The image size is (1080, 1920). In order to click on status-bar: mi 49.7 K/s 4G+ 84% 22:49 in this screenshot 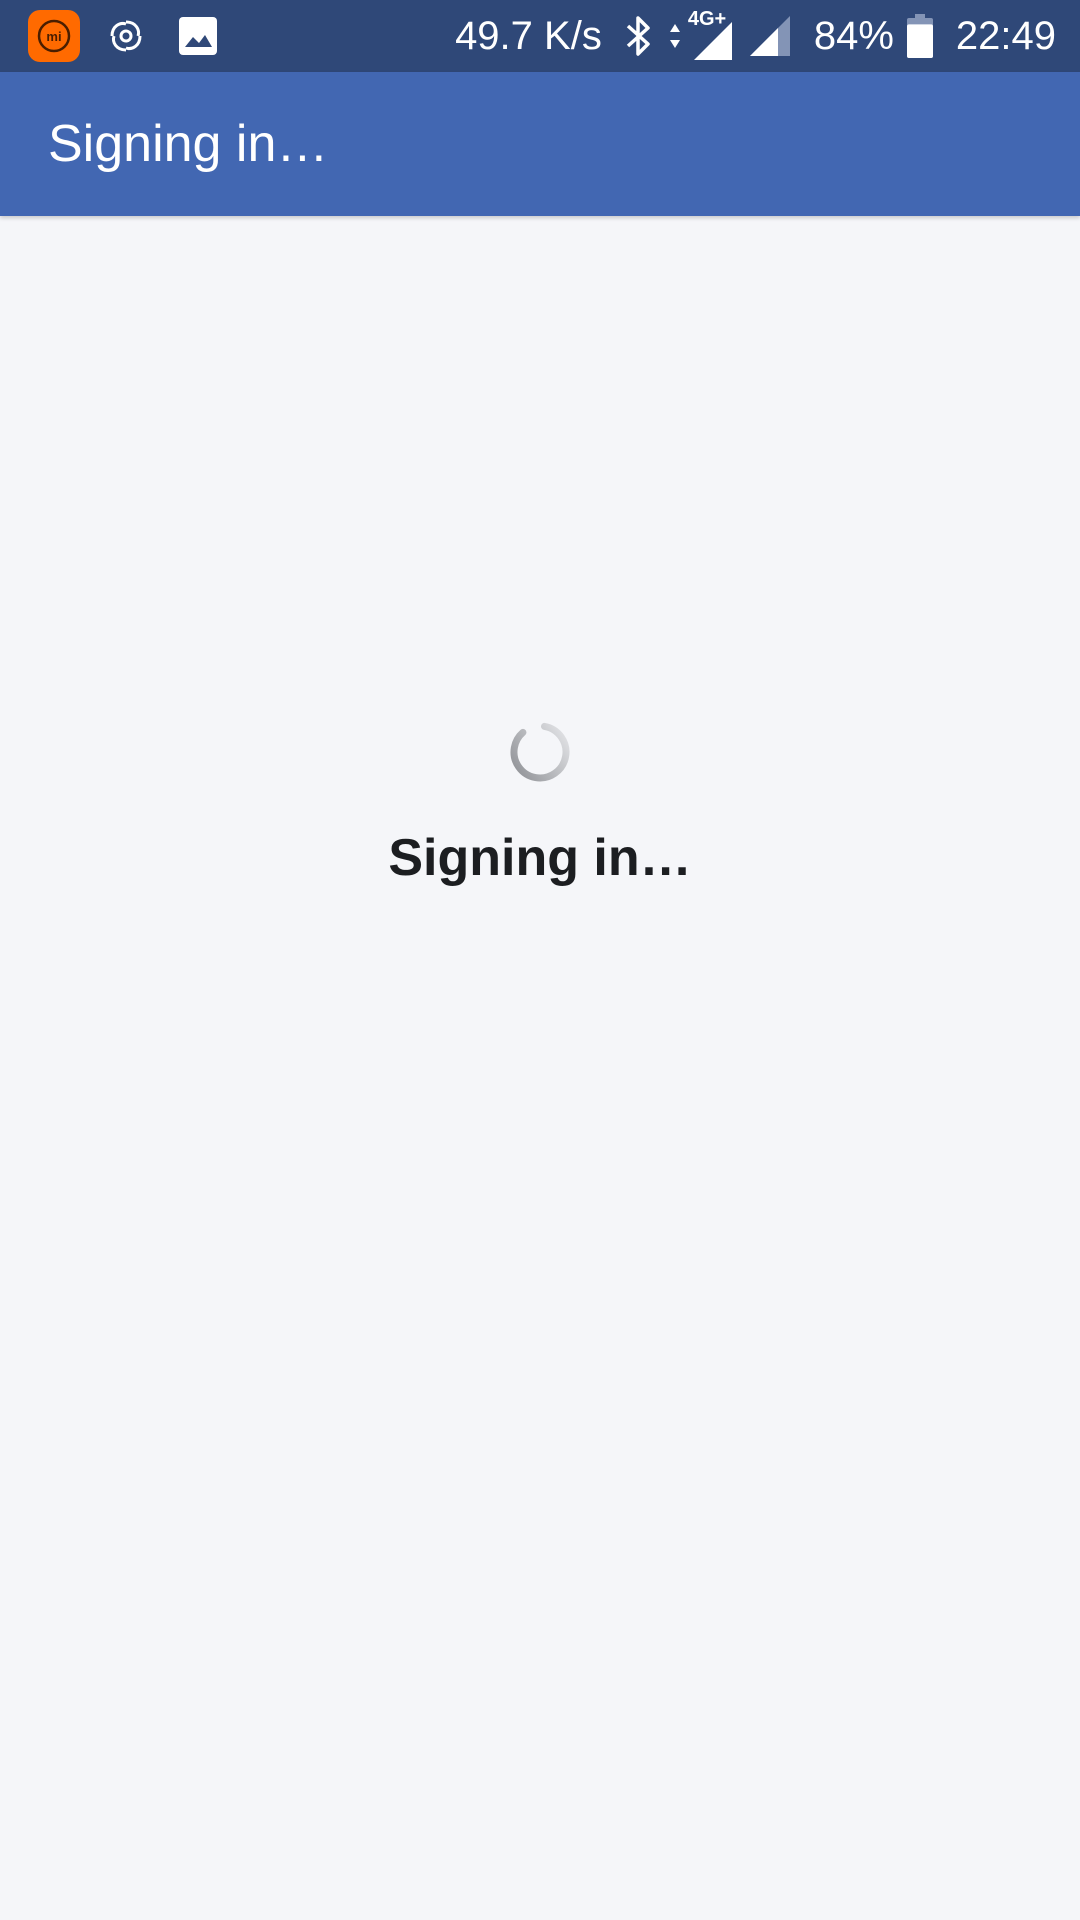, I will do `click(540, 36)`.